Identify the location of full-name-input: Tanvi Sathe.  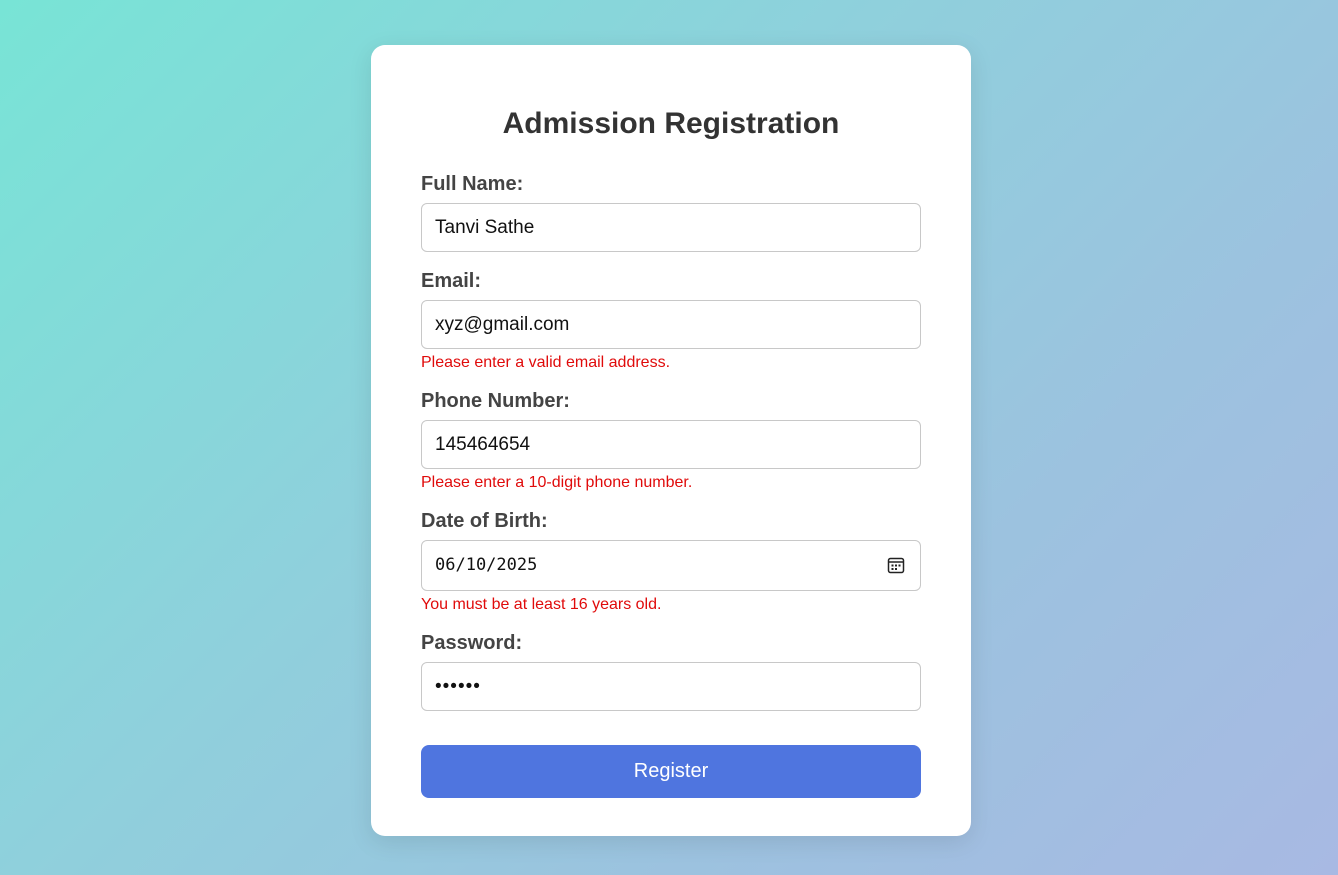
(671, 227).